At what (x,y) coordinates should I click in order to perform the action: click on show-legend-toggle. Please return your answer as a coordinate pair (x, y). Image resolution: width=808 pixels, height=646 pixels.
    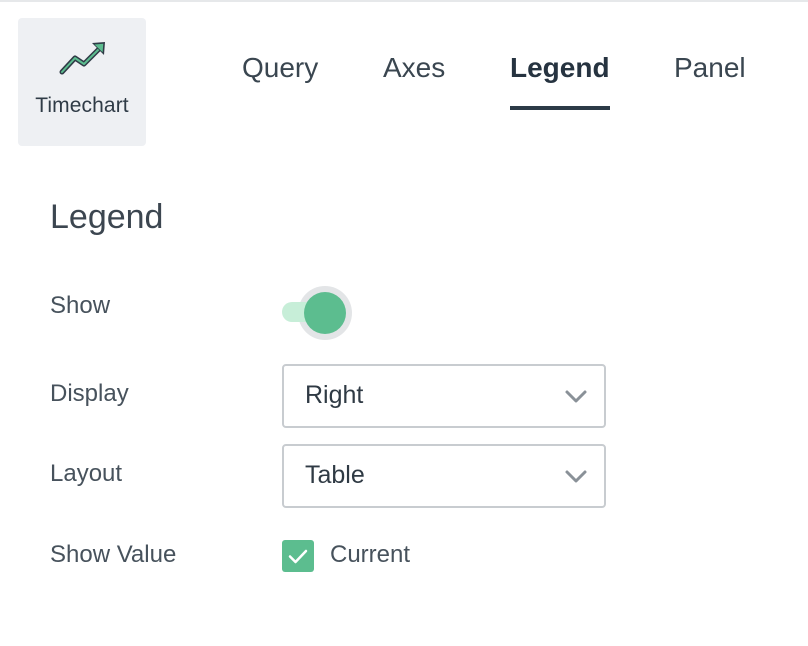
    Looking at the image, I should click on (317, 312).